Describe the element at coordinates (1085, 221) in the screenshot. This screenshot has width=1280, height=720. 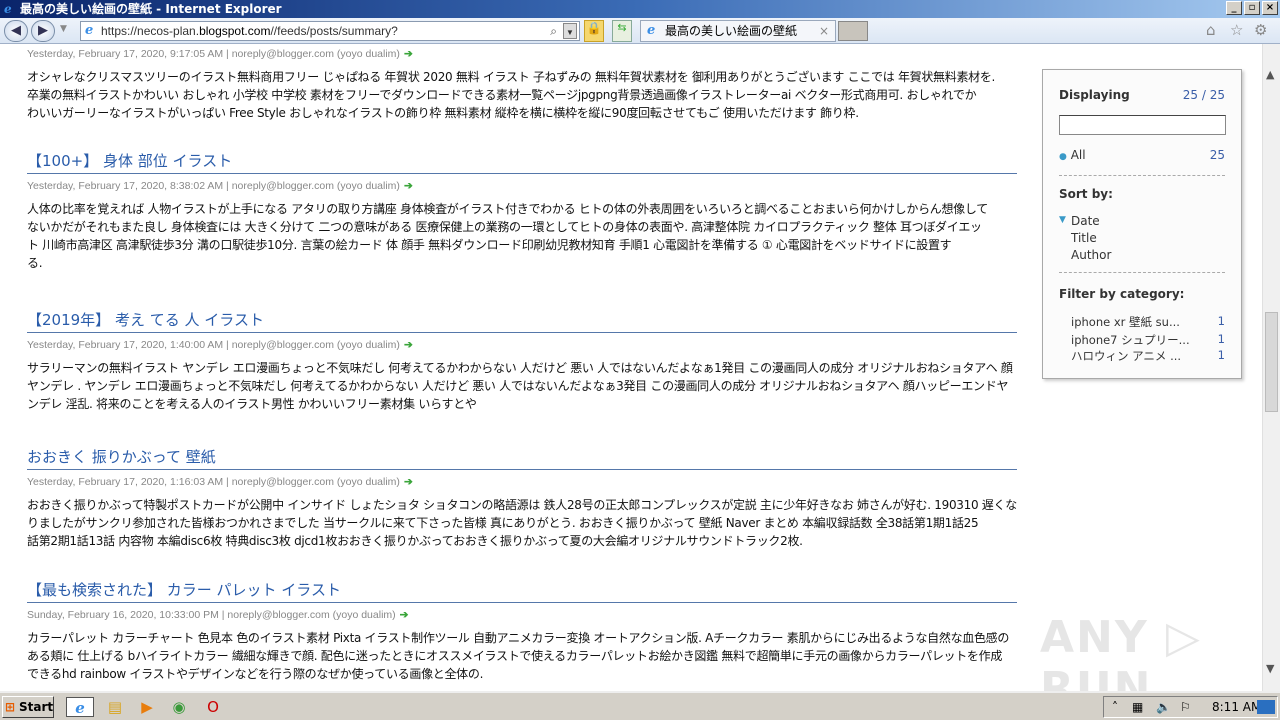
I see `sort-date: Date` at that location.